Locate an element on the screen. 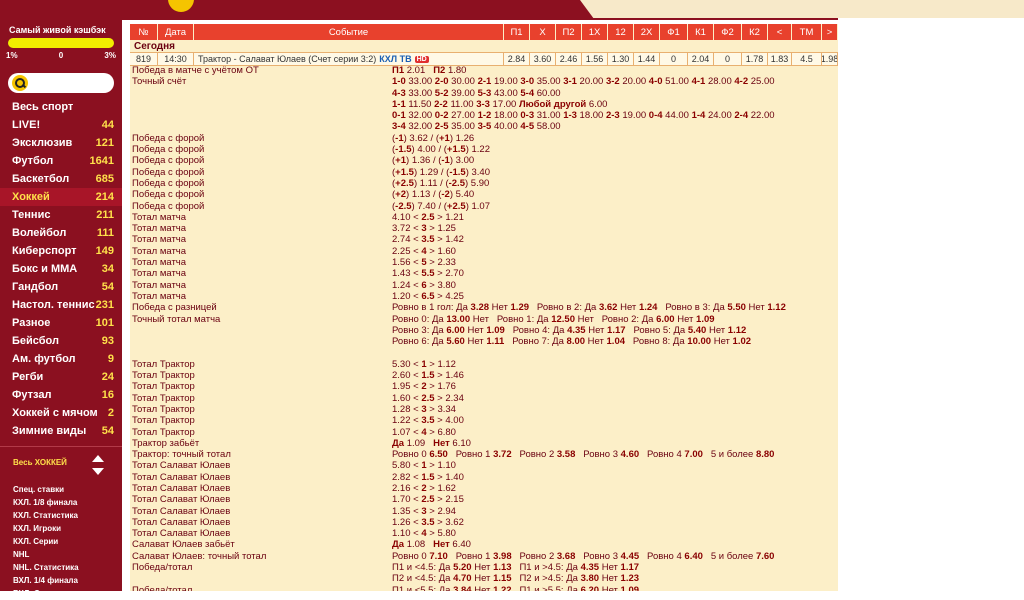  sidebar-item-sport: Волейбол 111 is located at coordinates (61, 233).